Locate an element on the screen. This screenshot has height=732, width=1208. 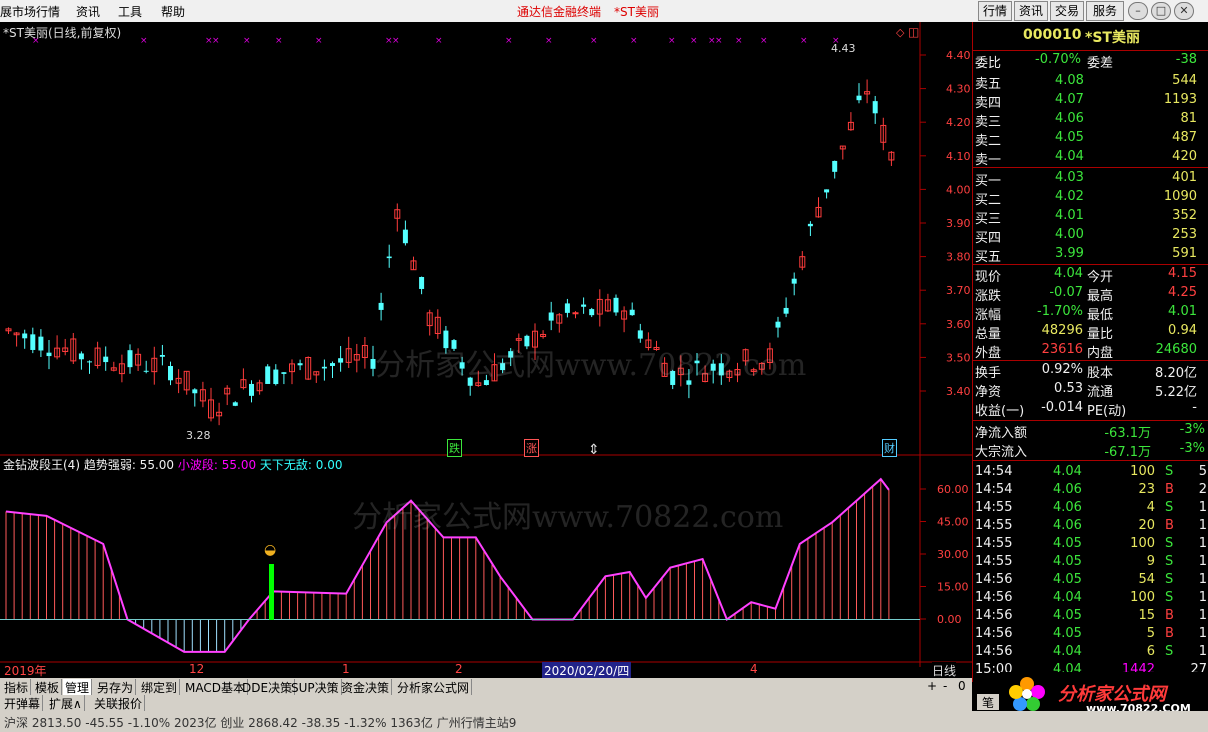
close-icon: ✕ is located at coordinates (1184, 11).